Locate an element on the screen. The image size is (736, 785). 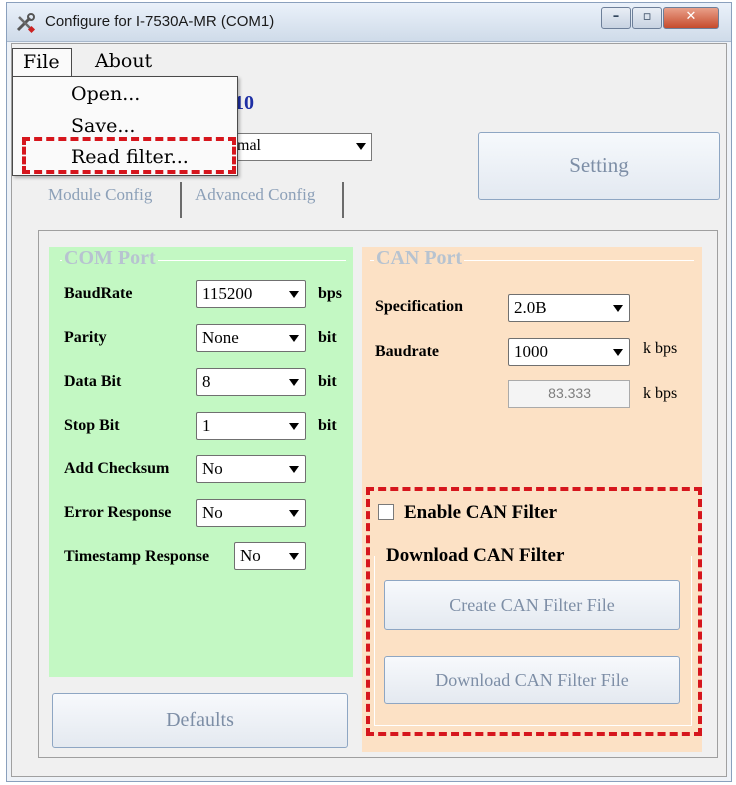
parity-unit: bit is located at coordinates (327, 337).